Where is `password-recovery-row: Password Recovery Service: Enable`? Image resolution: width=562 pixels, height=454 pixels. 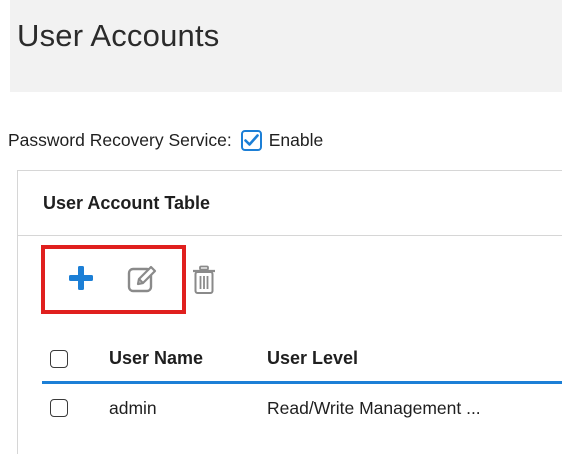 password-recovery-row: Password Recovery Service: Enable is located at coordinates (165, 140).